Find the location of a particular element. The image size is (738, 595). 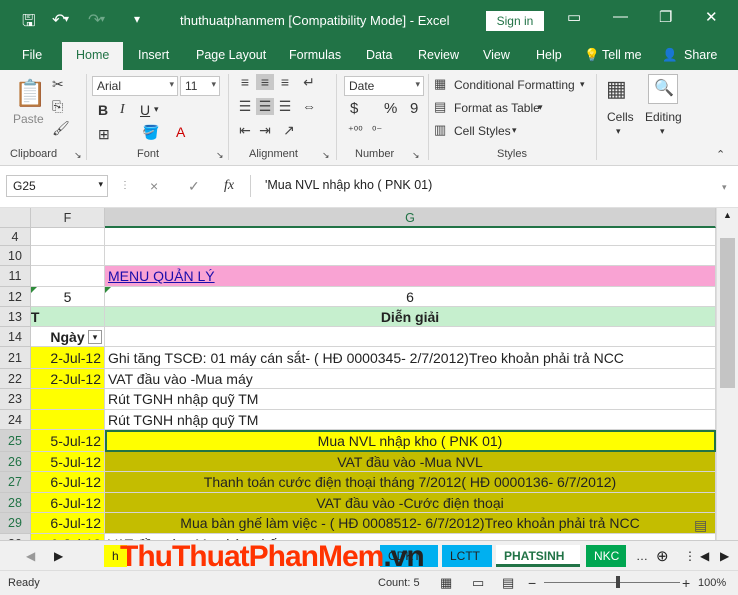

prev-sheet-icon: ◀ is located at coordinates (30, 556).